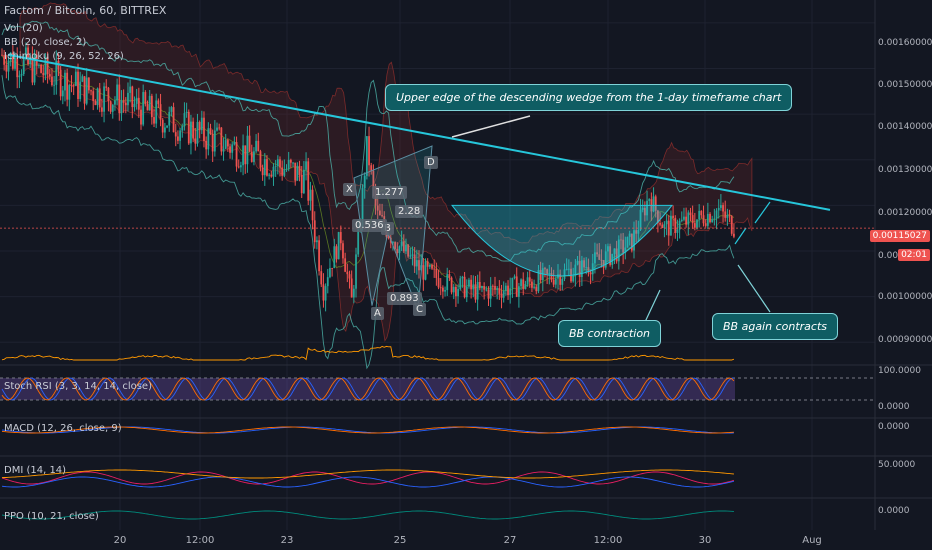  I want to click on legend-vol: Vol (20), so click(23, 28).